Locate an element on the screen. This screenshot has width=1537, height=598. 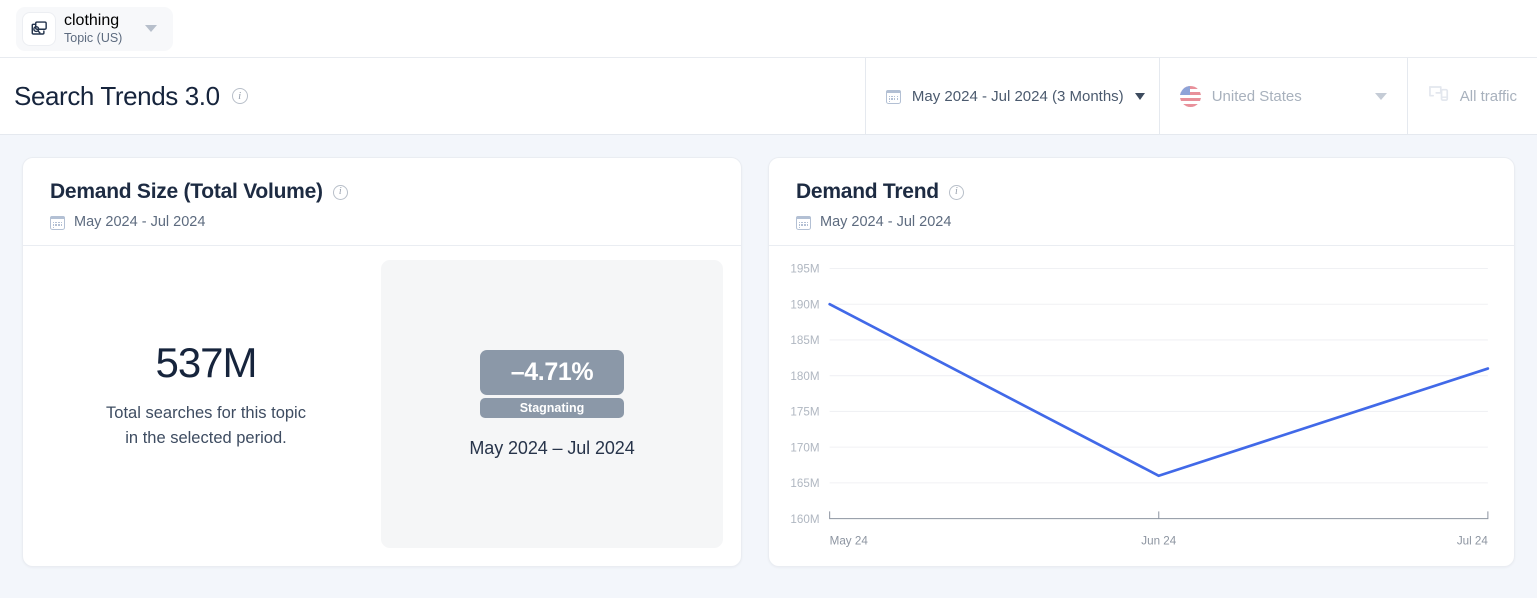
demand-trend-header: Demand Trend i May 2024 - Jul 2024 is located at coordinates (1141, 201).